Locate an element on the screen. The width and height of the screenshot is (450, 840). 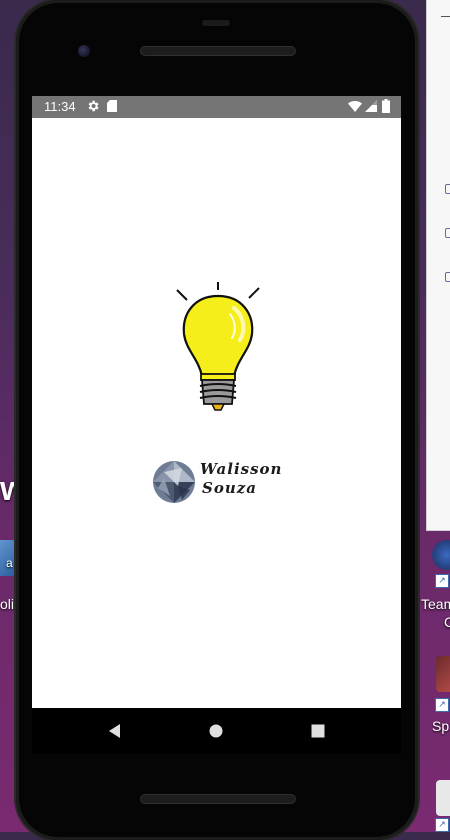
front-camera is located at coordinates (84, 51).